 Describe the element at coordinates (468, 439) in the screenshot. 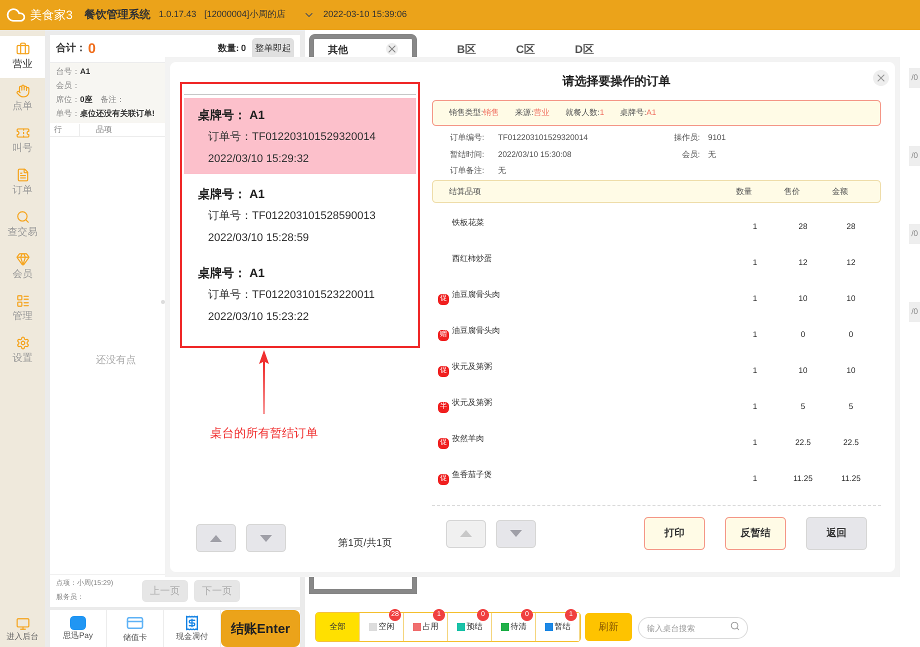

I see `item-name: 孜然羊肉` at that location.